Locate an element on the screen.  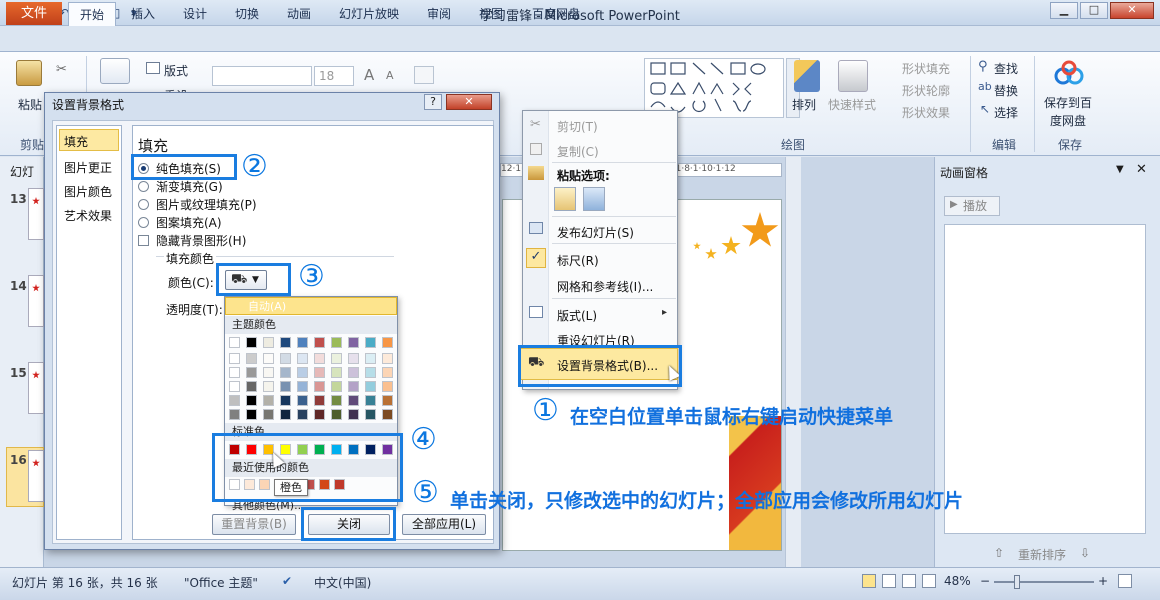
tab-home: 开始 is located at coordinates (92, 14).